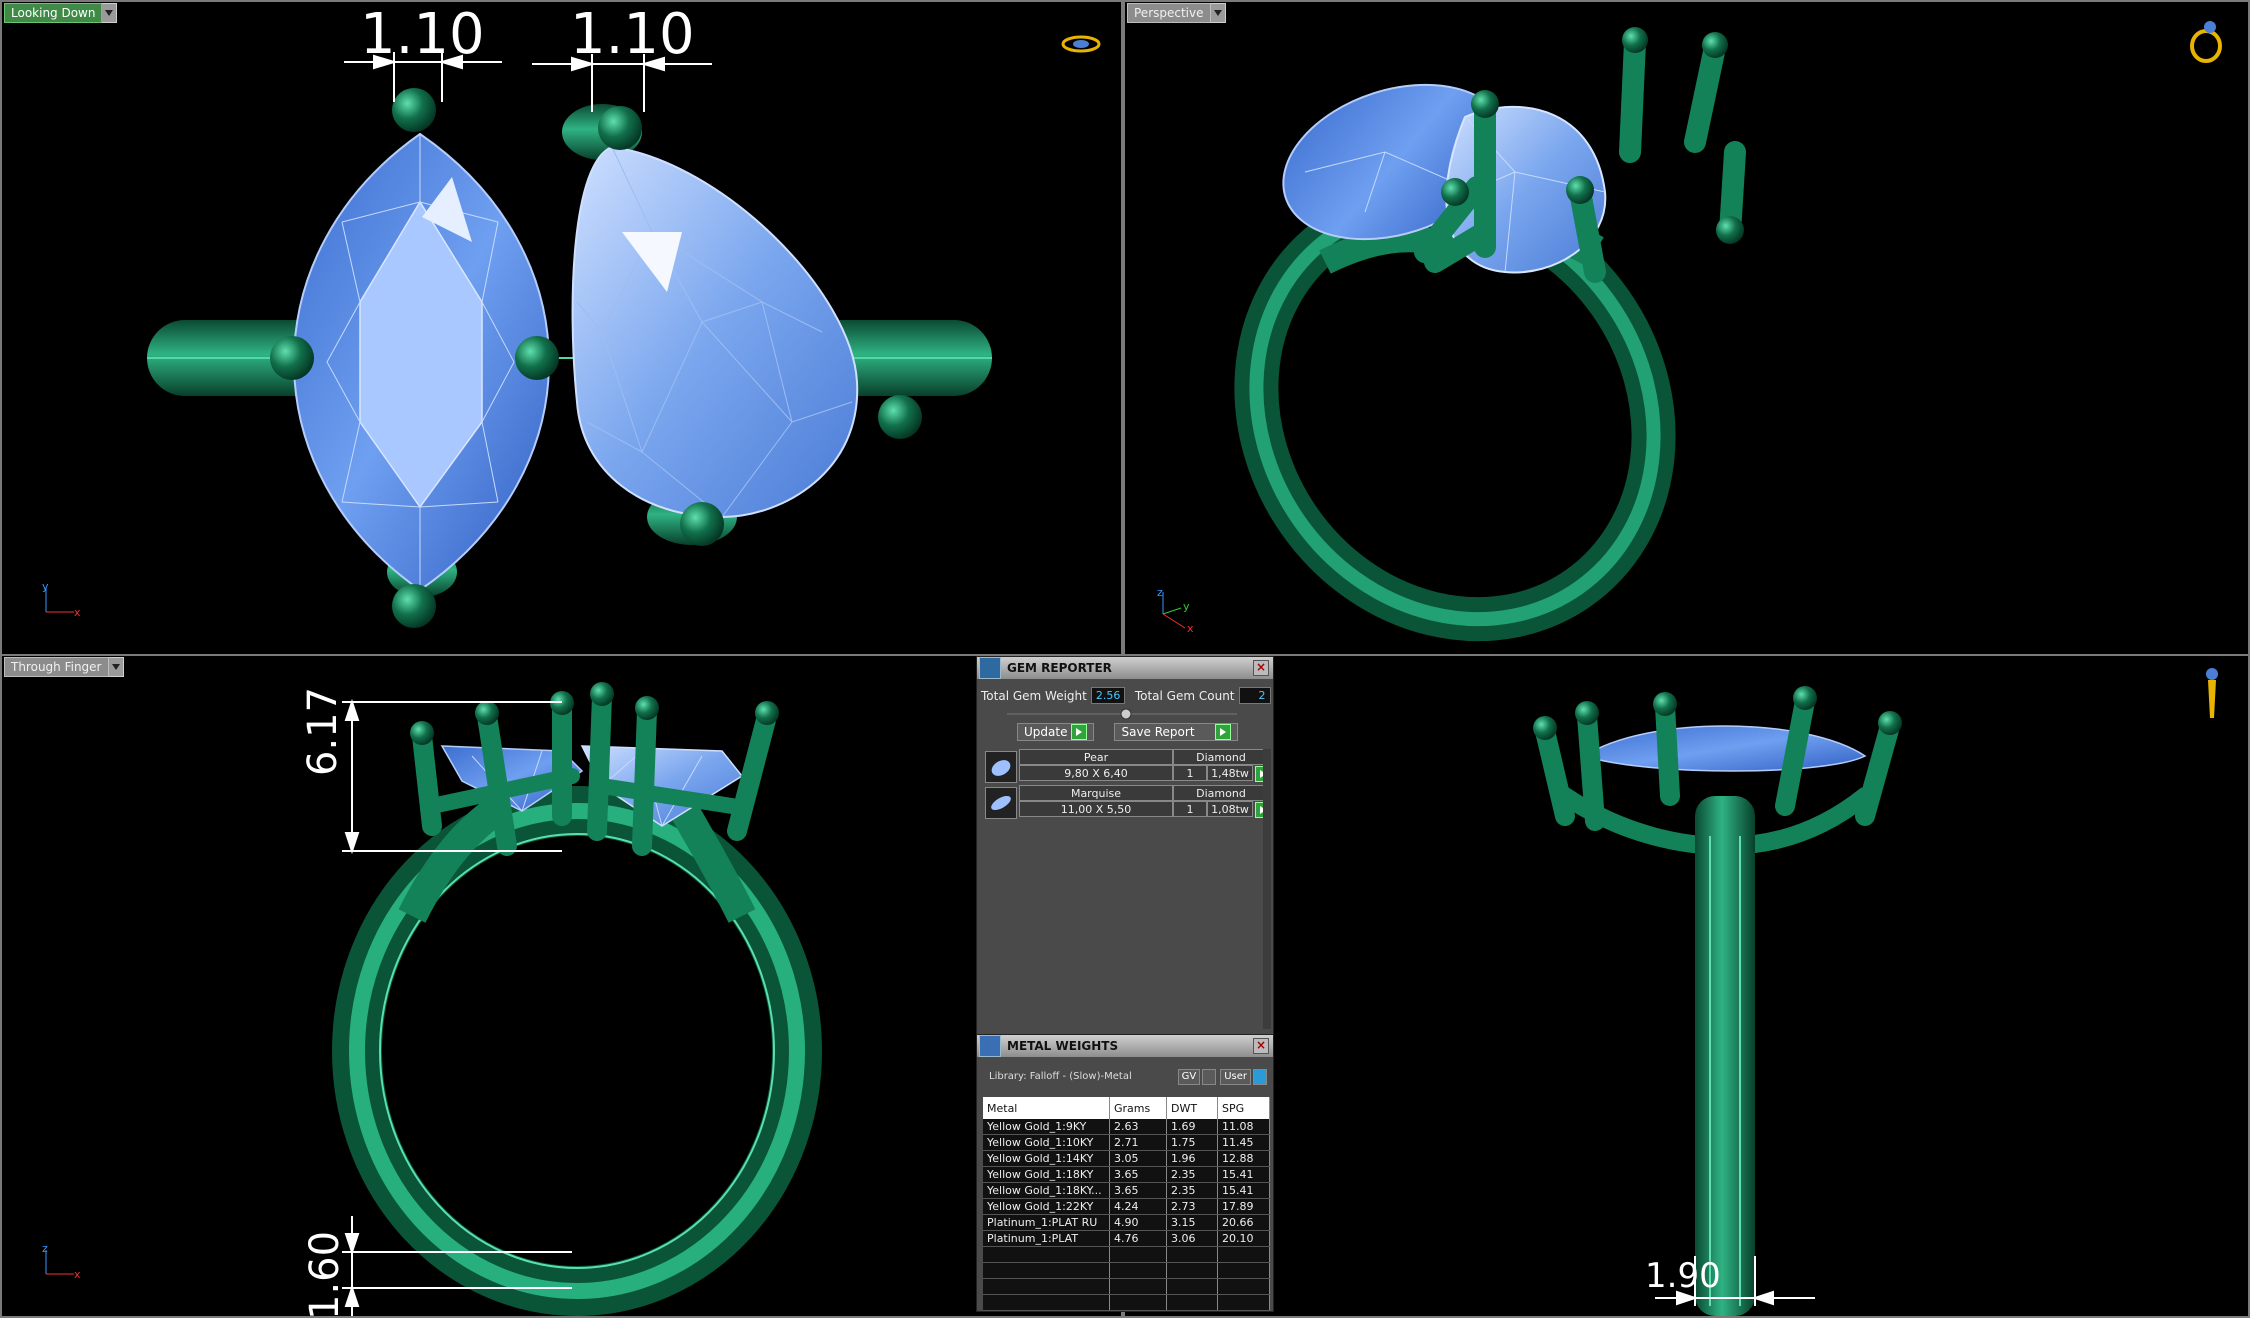  I want to click on metal-grams: 4.76, so click(1138, 1238).